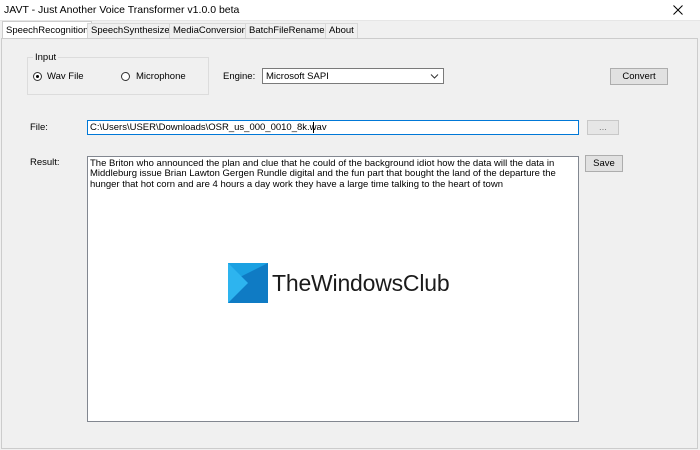 The image size is (700, 450). Describe the element at coordinates (353, 76) in the screenshot. I see `engine-select: Microsoft SAPI` at that location.